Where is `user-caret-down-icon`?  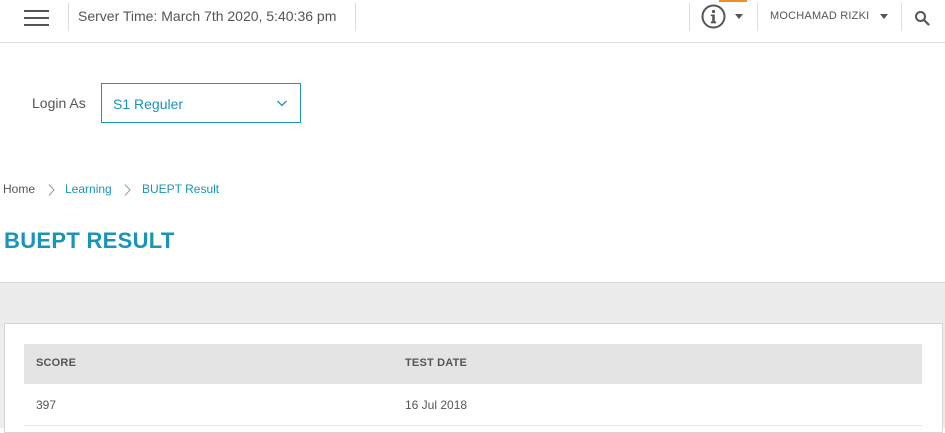 user-caret-down-icon is located at coordinates (884, 16).